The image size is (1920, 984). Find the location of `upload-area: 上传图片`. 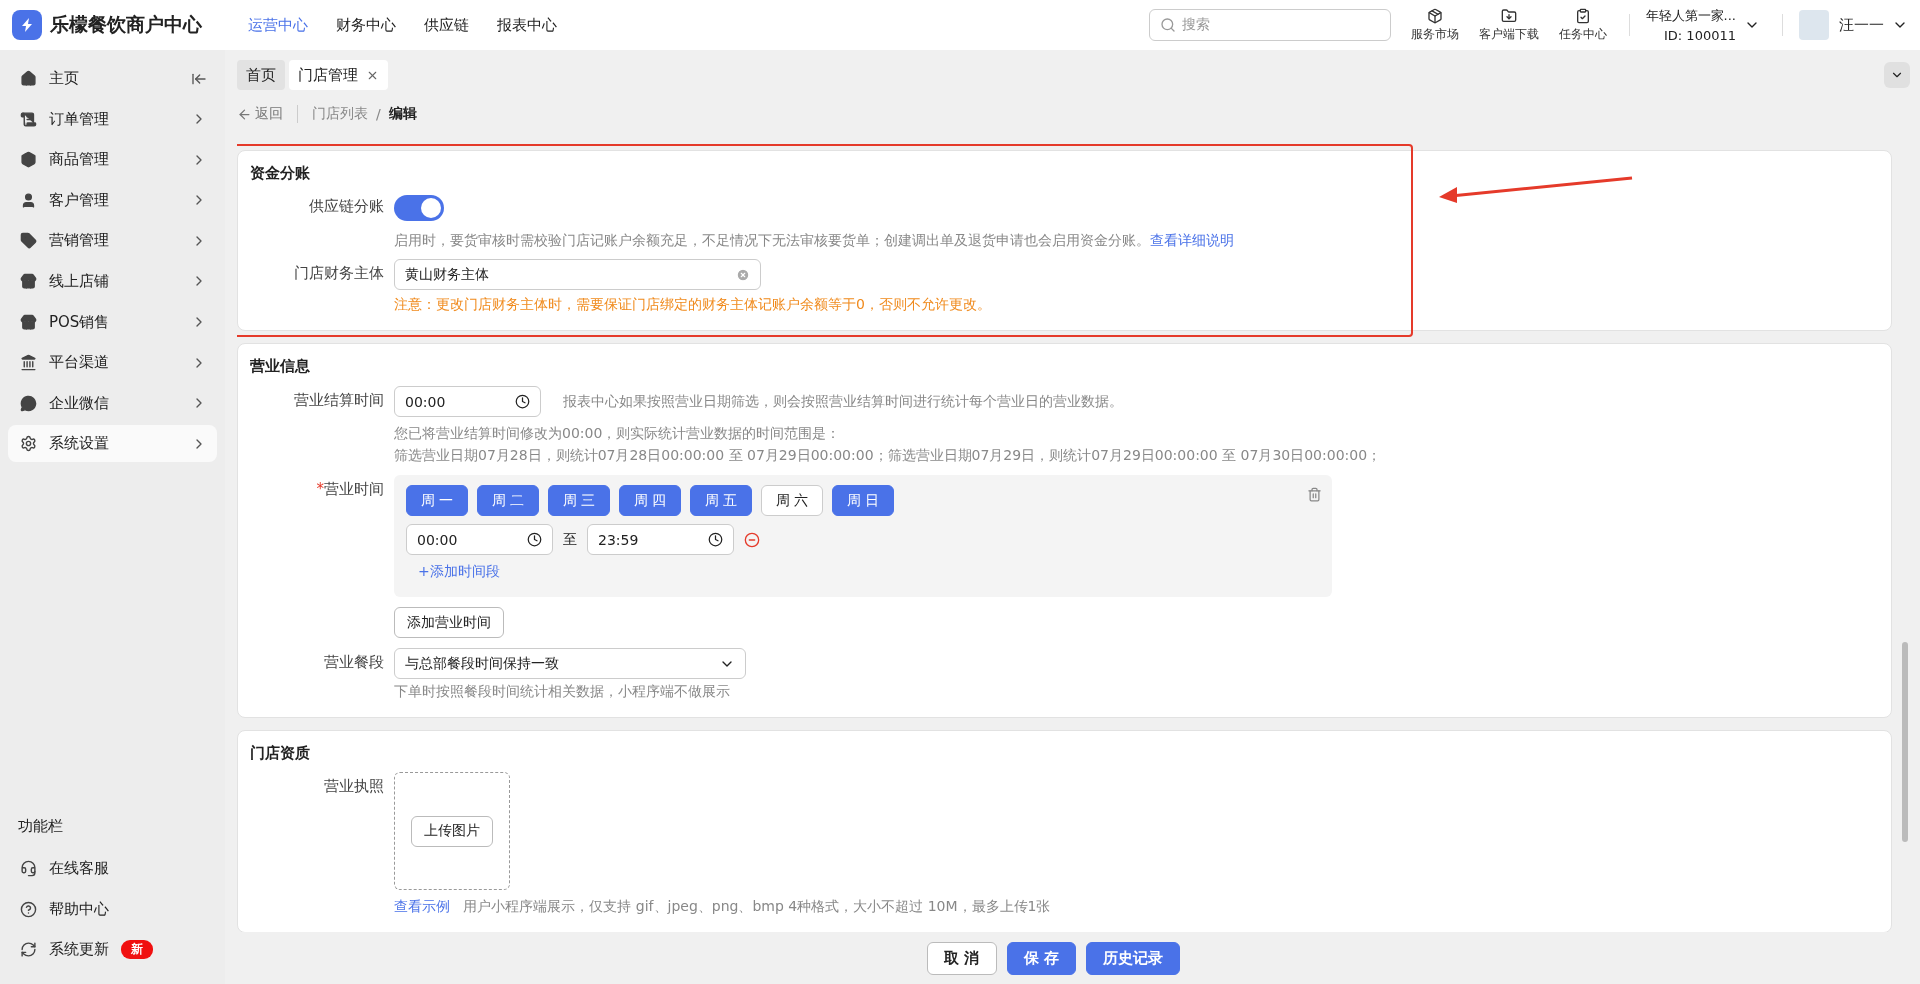

upload-area: 上传图片 is located at coordinates (452, 831).